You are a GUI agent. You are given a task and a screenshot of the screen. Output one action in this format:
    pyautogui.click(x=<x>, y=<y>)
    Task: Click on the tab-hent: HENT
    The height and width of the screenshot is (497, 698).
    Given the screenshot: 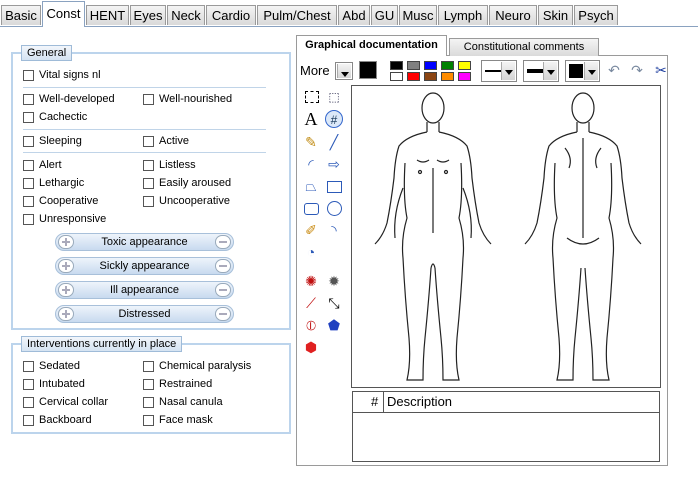 What is the action you would take?
    pyautogui.click(x=107, y=15)
    